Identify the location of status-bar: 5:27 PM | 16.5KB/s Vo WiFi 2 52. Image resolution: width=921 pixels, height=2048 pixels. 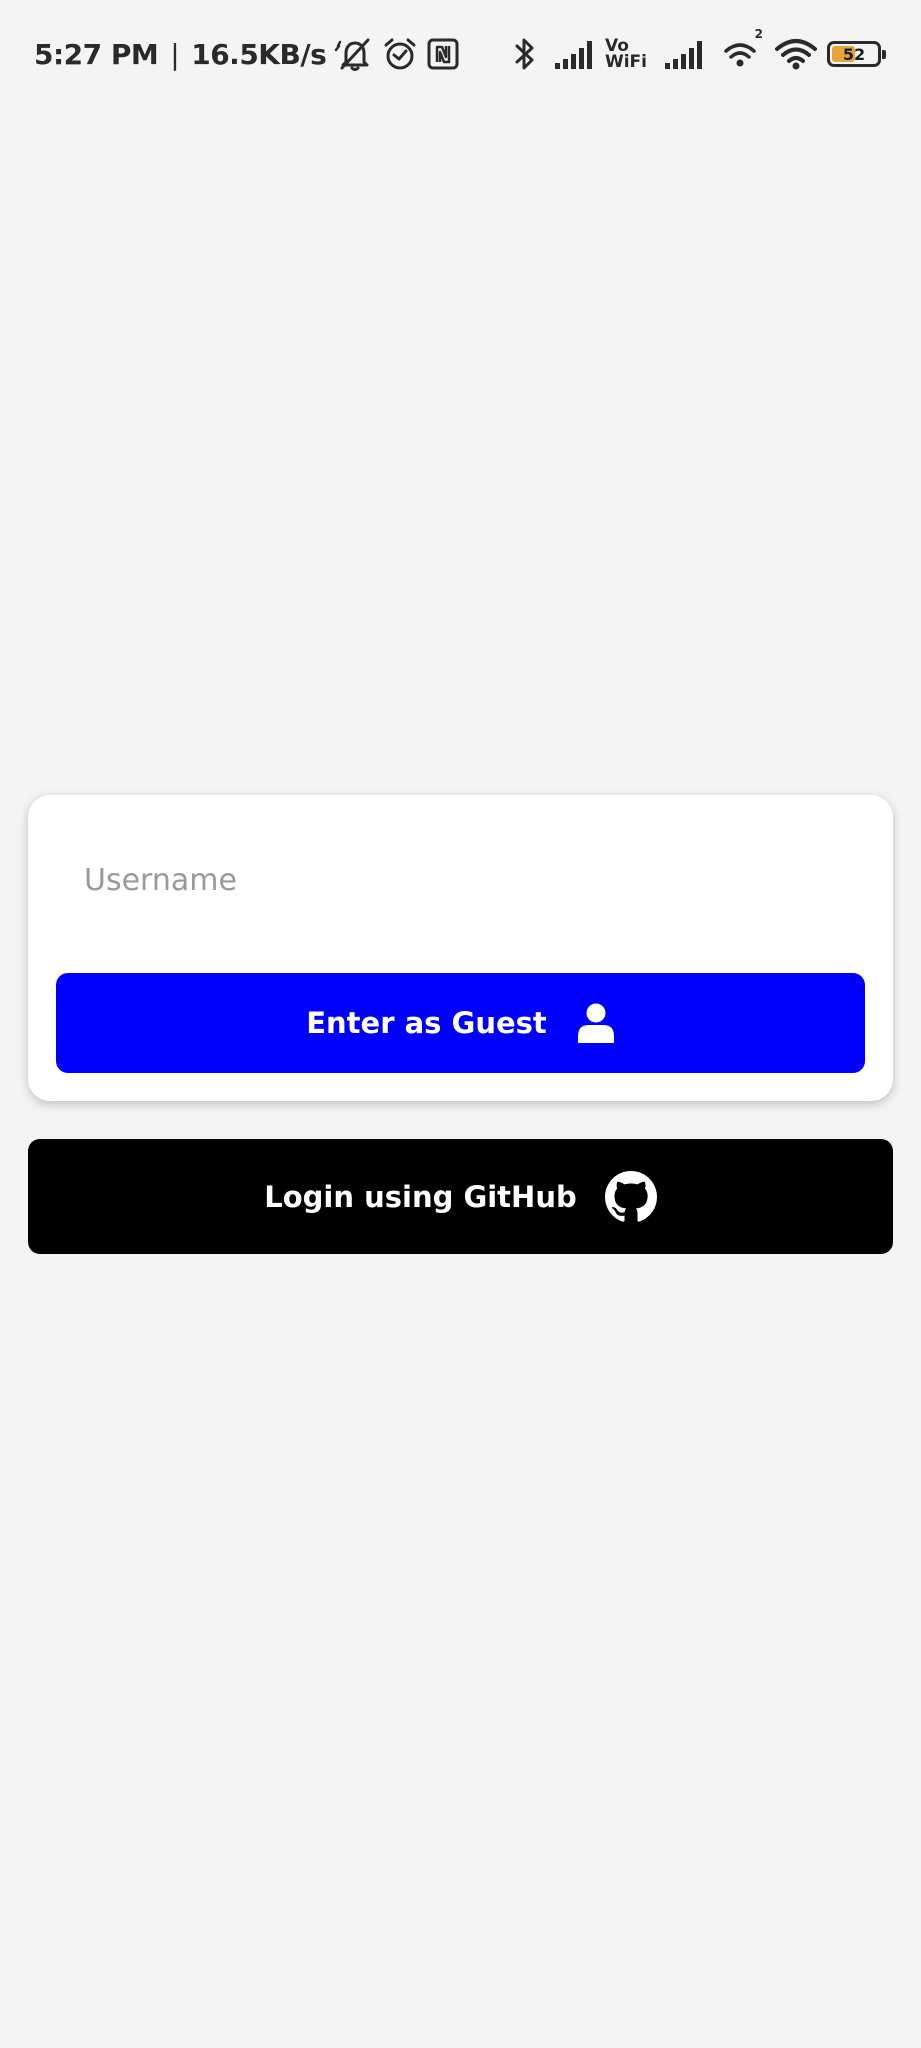
(460, 55).